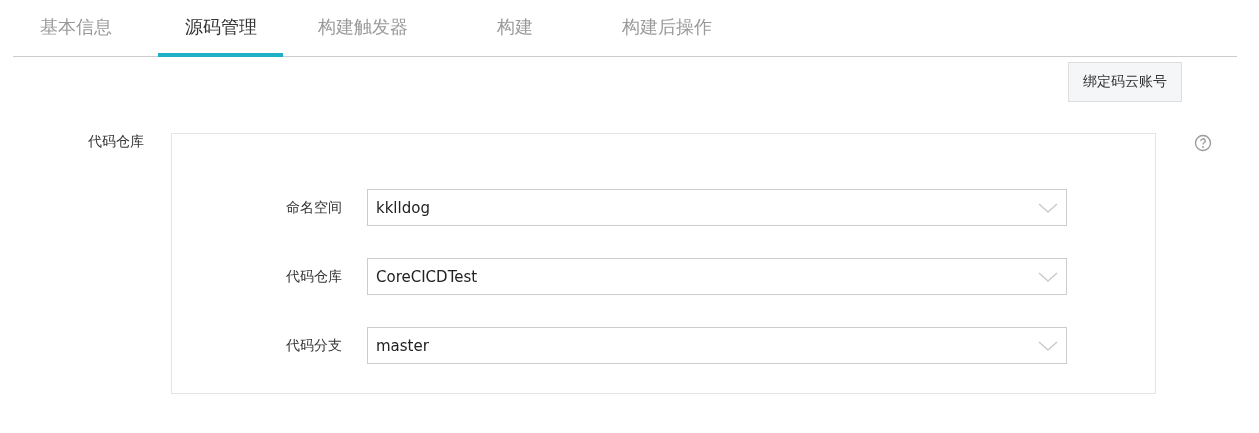  What do you see at coordinates (717, 345) in the screenshot?
I see `dropdown-field: master` at bounding box center [717, 345].